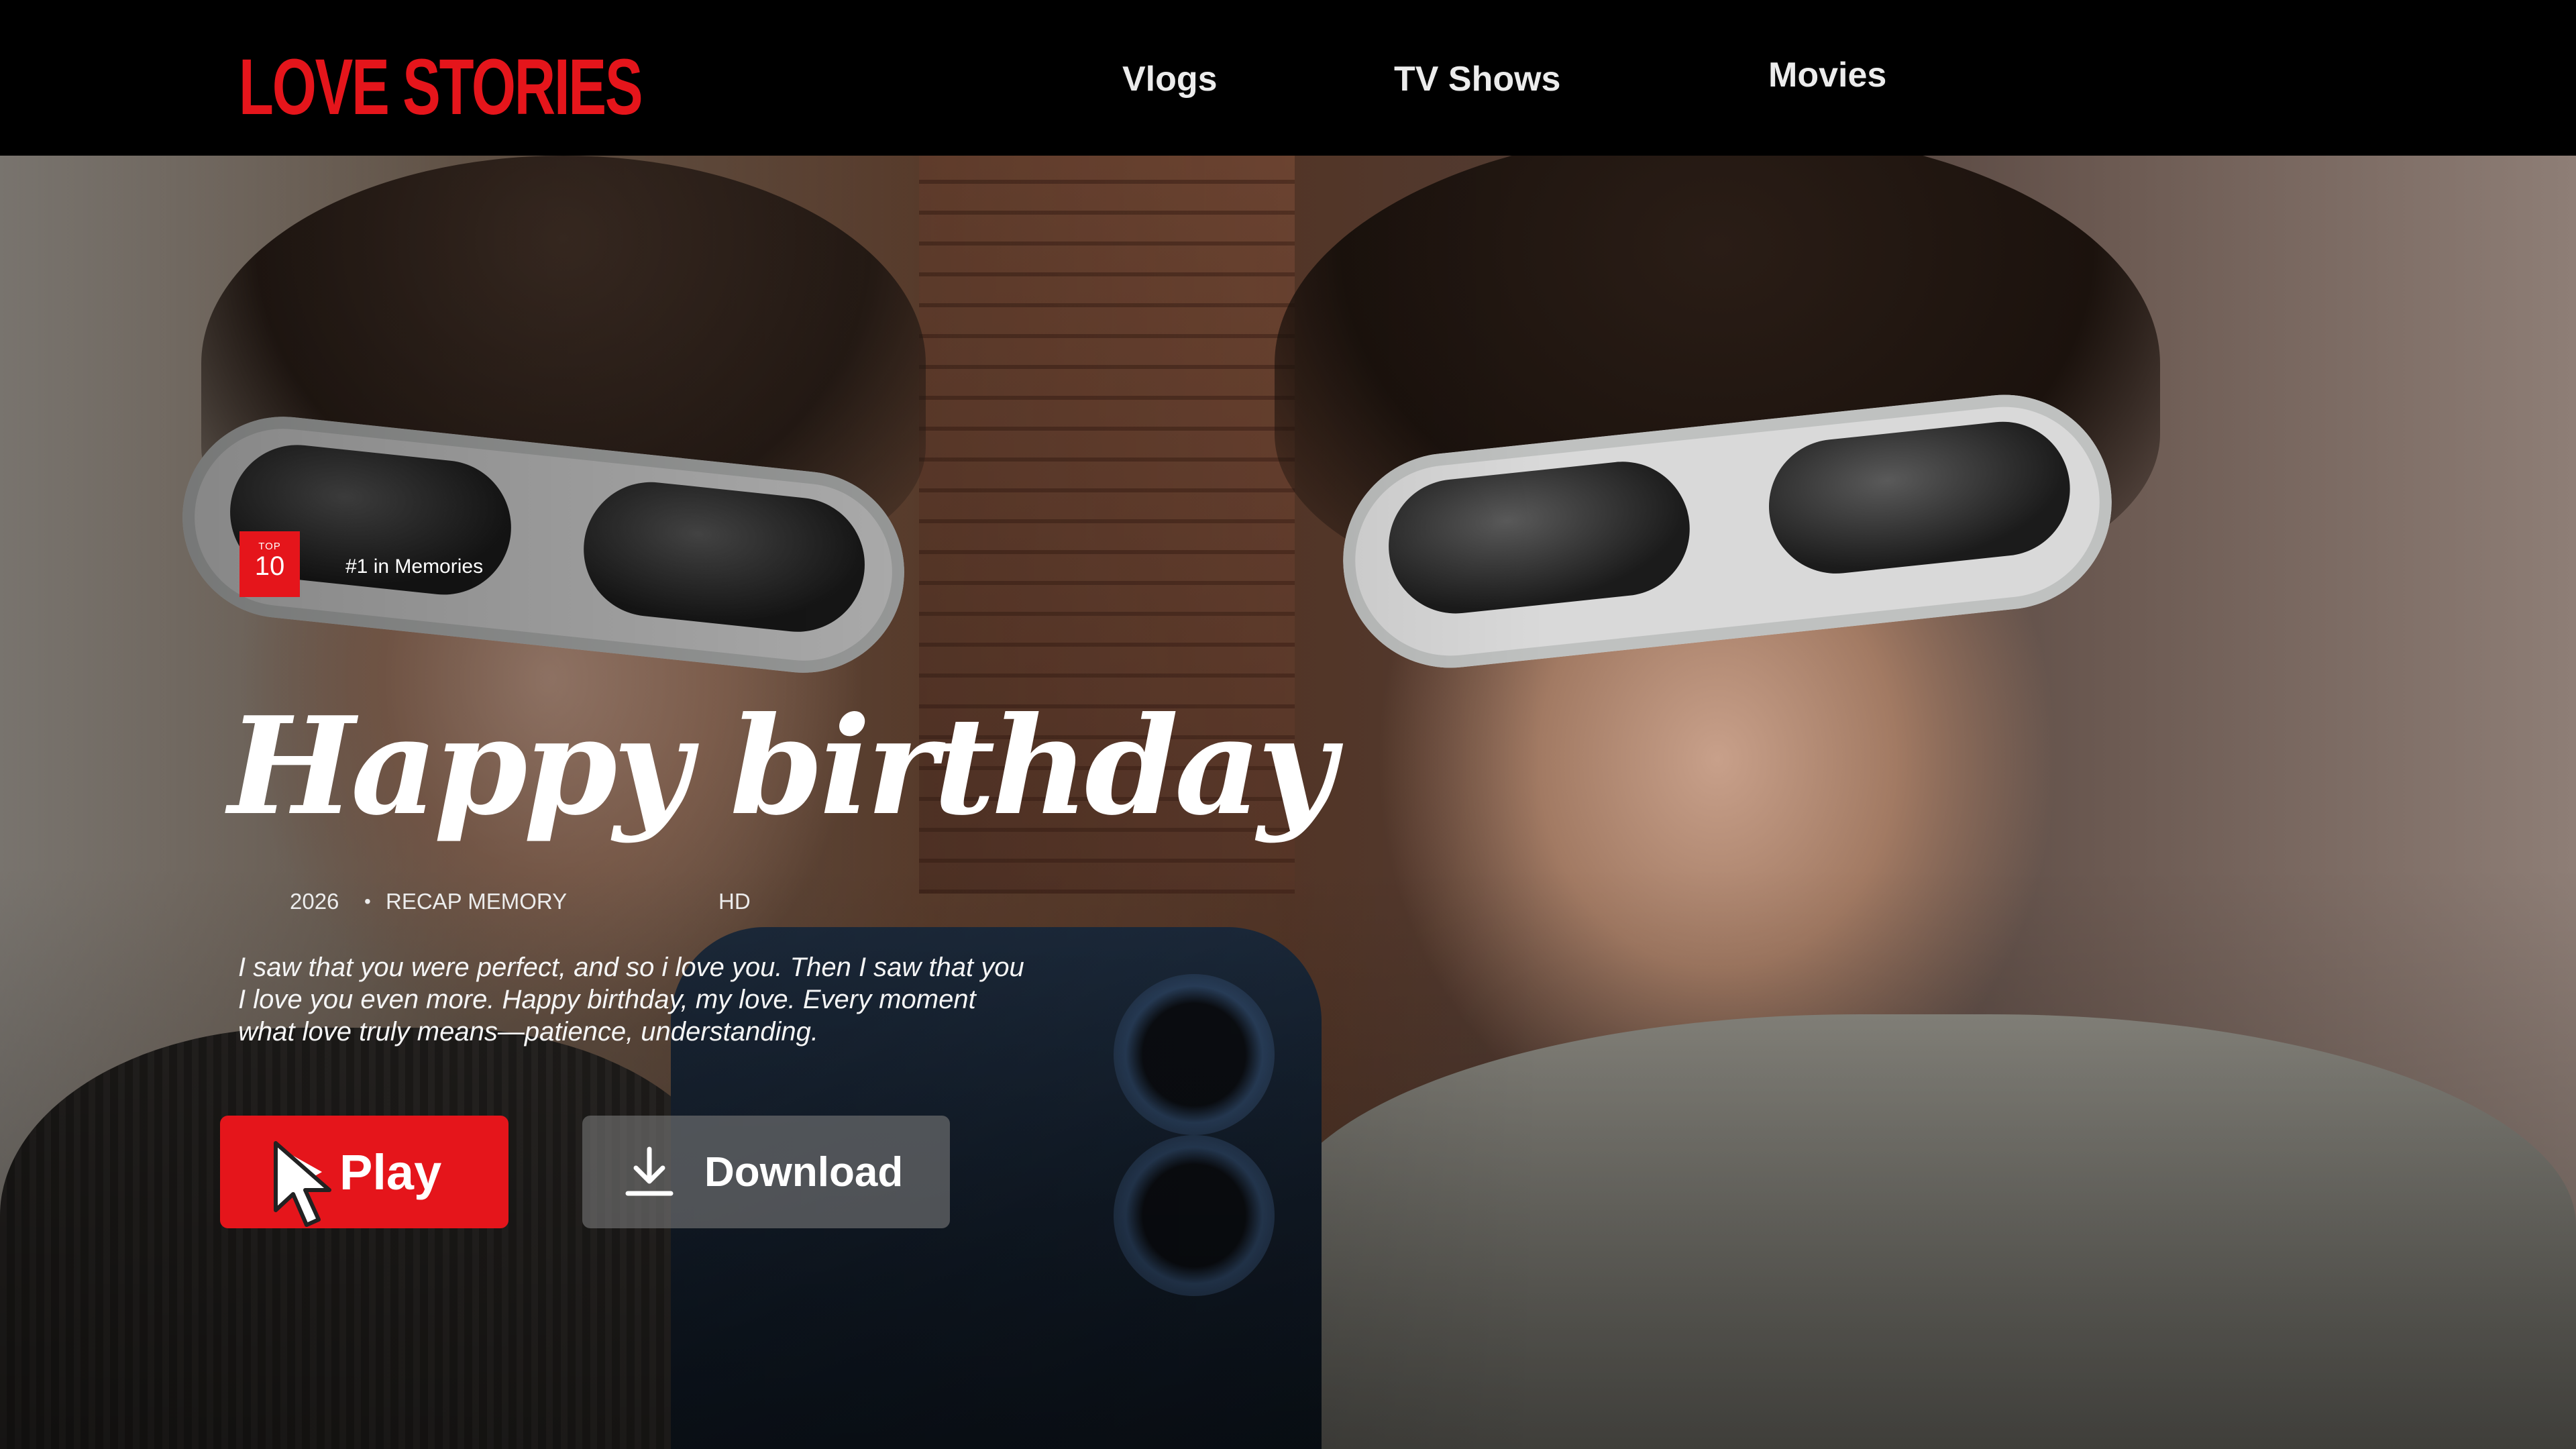 The width and height of the screenshot is (2576, 1449). I want to click on play-button: Play, so click(364, 1172).